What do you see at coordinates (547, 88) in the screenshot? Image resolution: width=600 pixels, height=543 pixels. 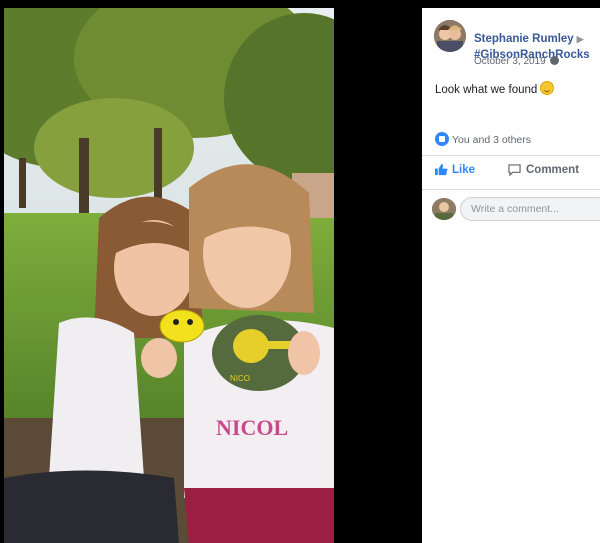 I see `smiley-emoji` at bounding box center [547, 88].